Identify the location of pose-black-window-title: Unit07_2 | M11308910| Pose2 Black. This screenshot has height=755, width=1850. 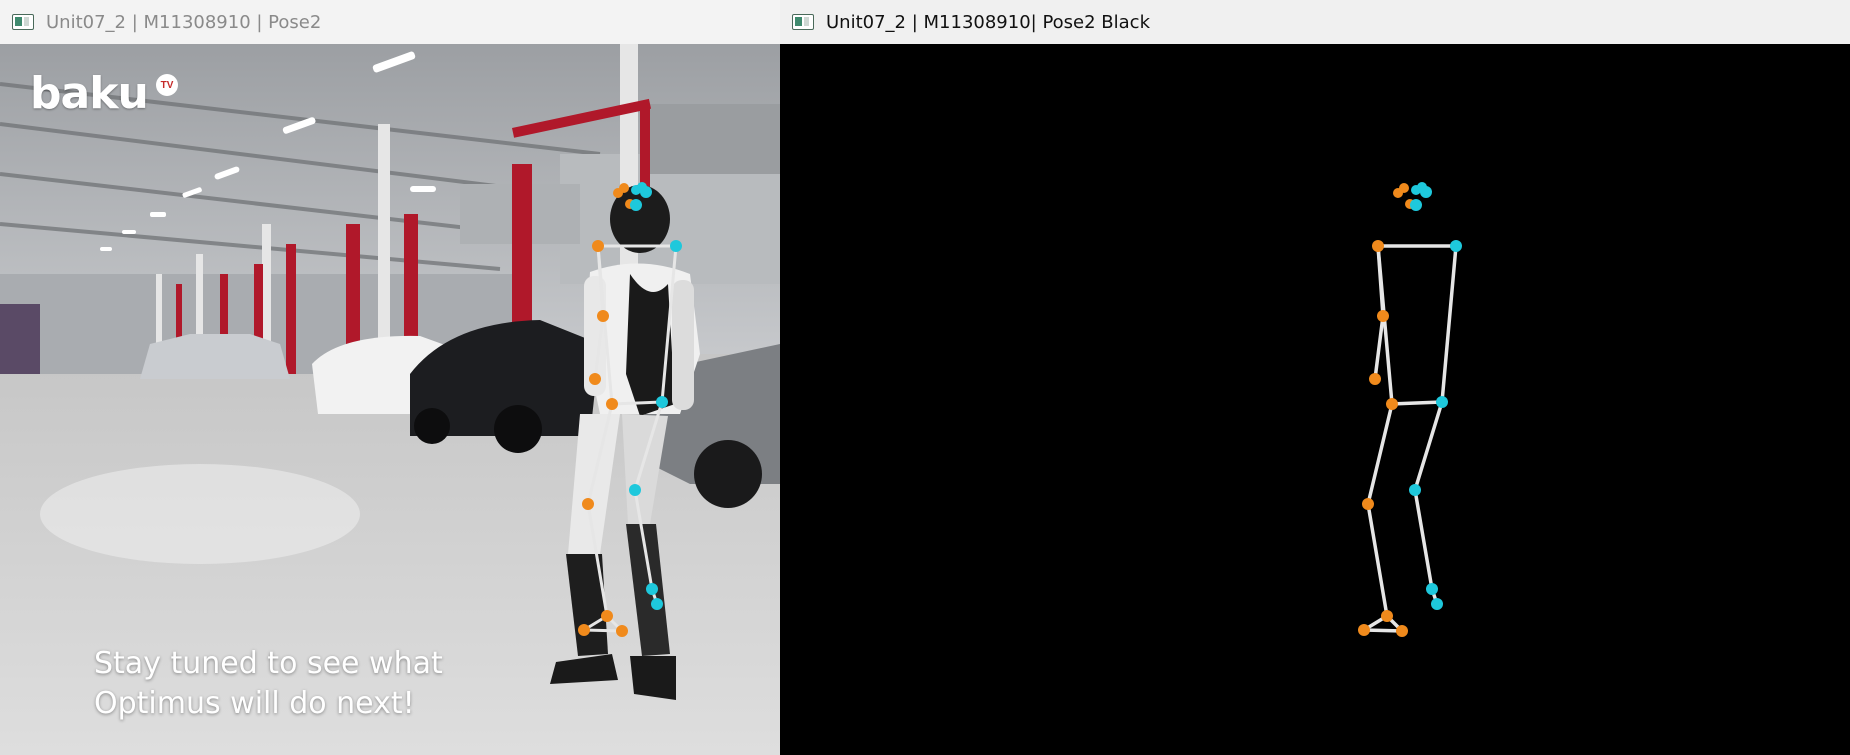
(988, 22).